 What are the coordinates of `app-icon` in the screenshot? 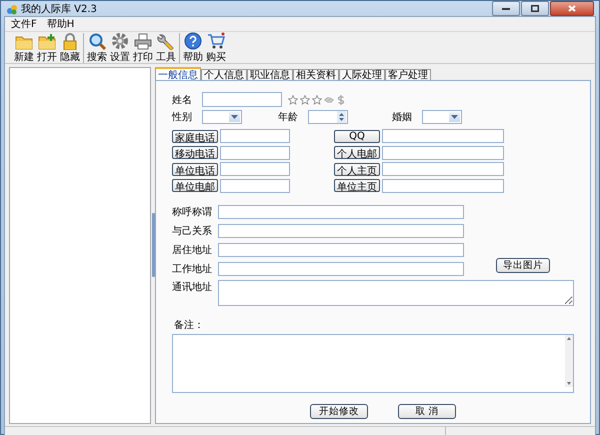 It's located at (12, 8).